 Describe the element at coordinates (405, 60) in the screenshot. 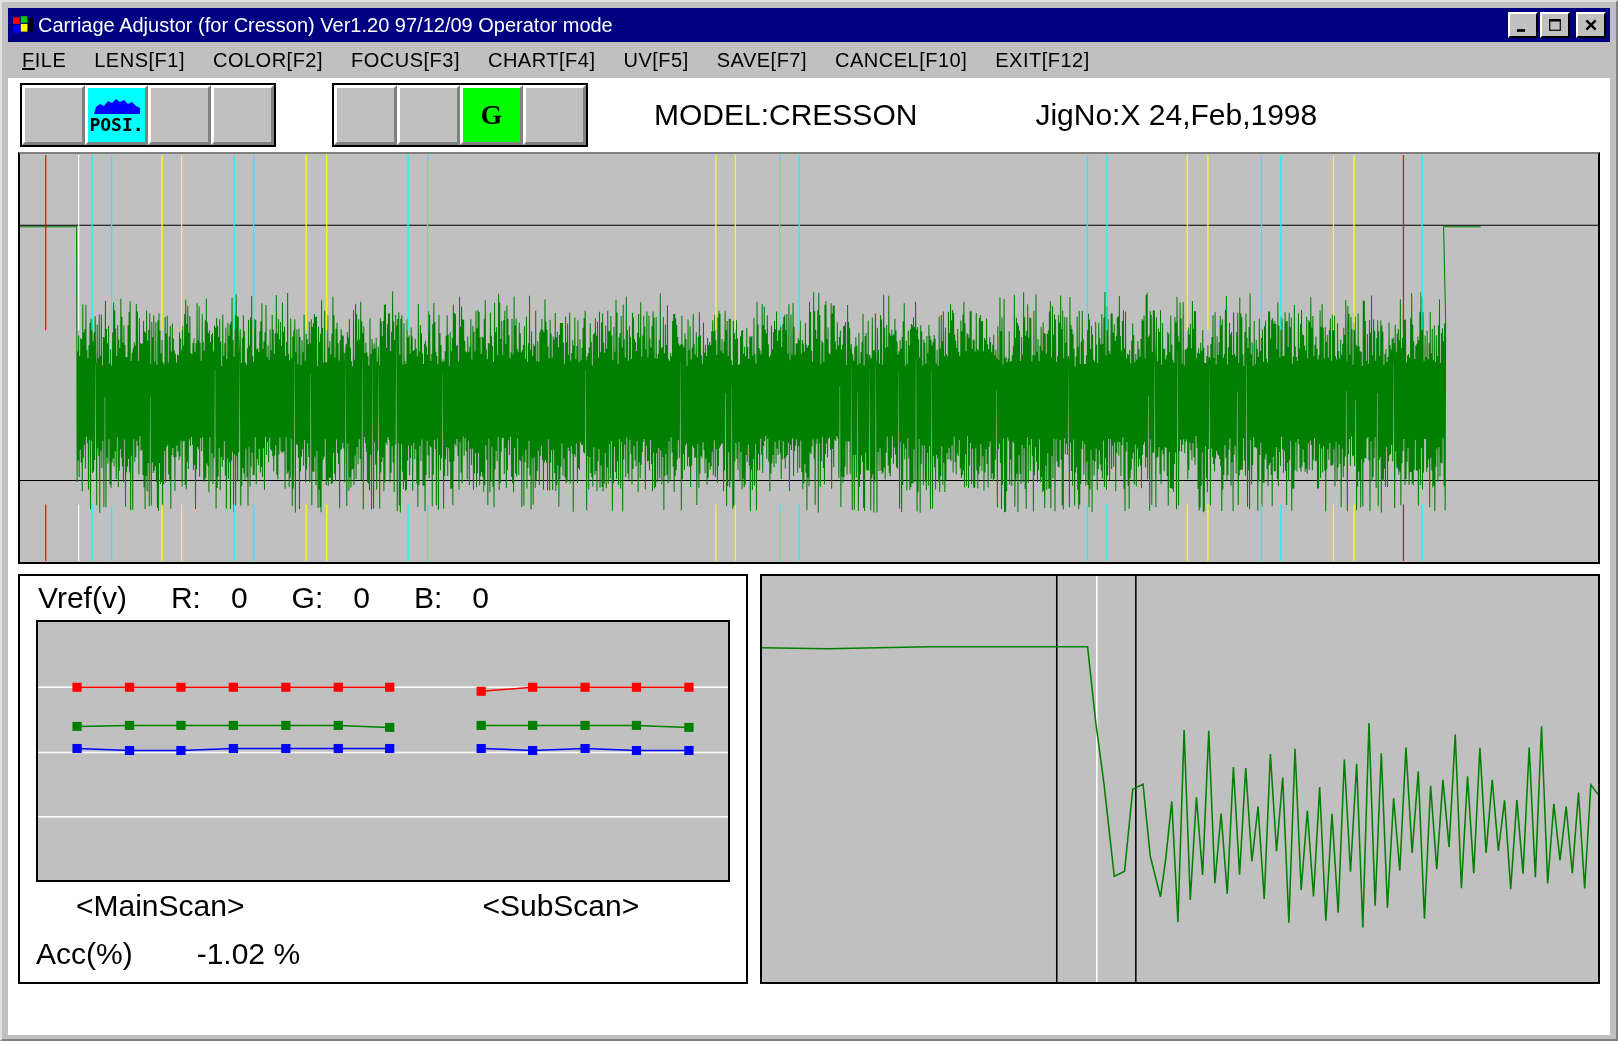

I see `menu-item: FOCUS[F3]` at that location.